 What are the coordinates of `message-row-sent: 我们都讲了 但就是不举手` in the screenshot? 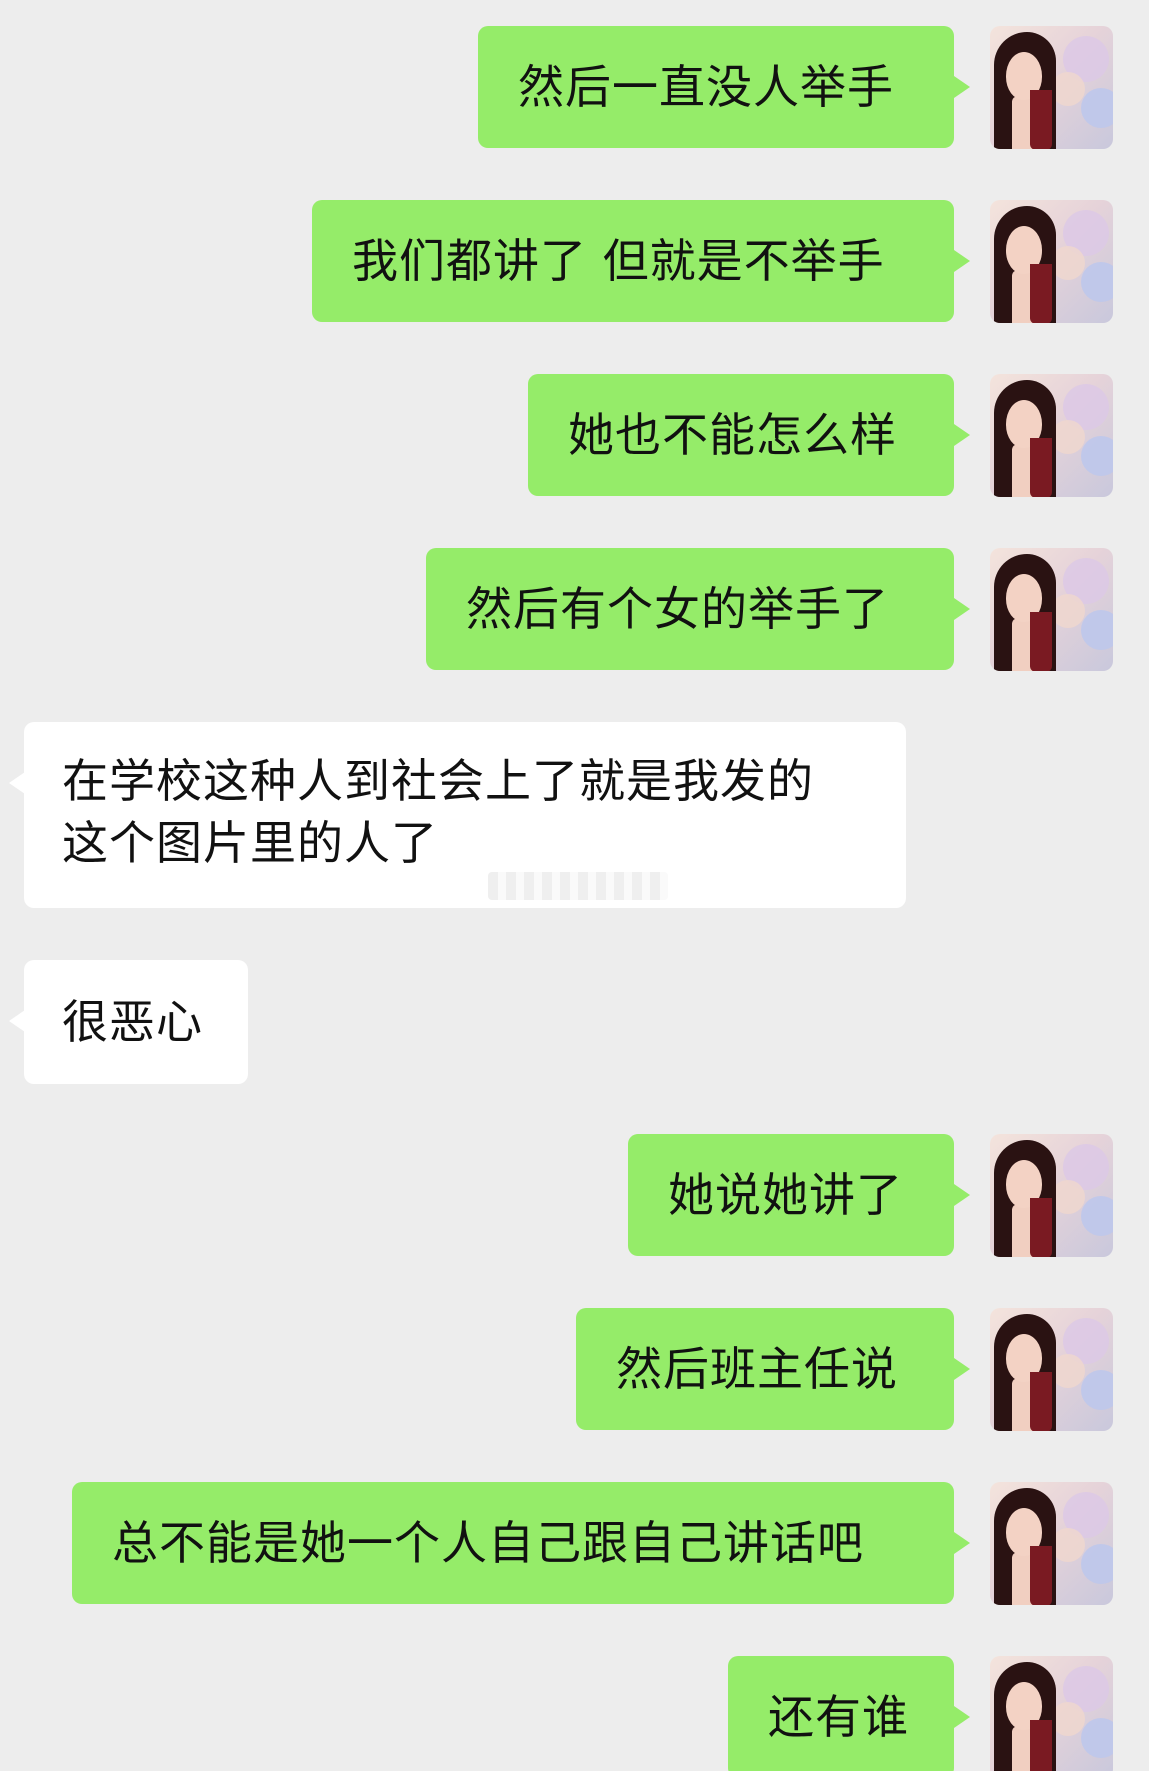 It's located at (574, 262).